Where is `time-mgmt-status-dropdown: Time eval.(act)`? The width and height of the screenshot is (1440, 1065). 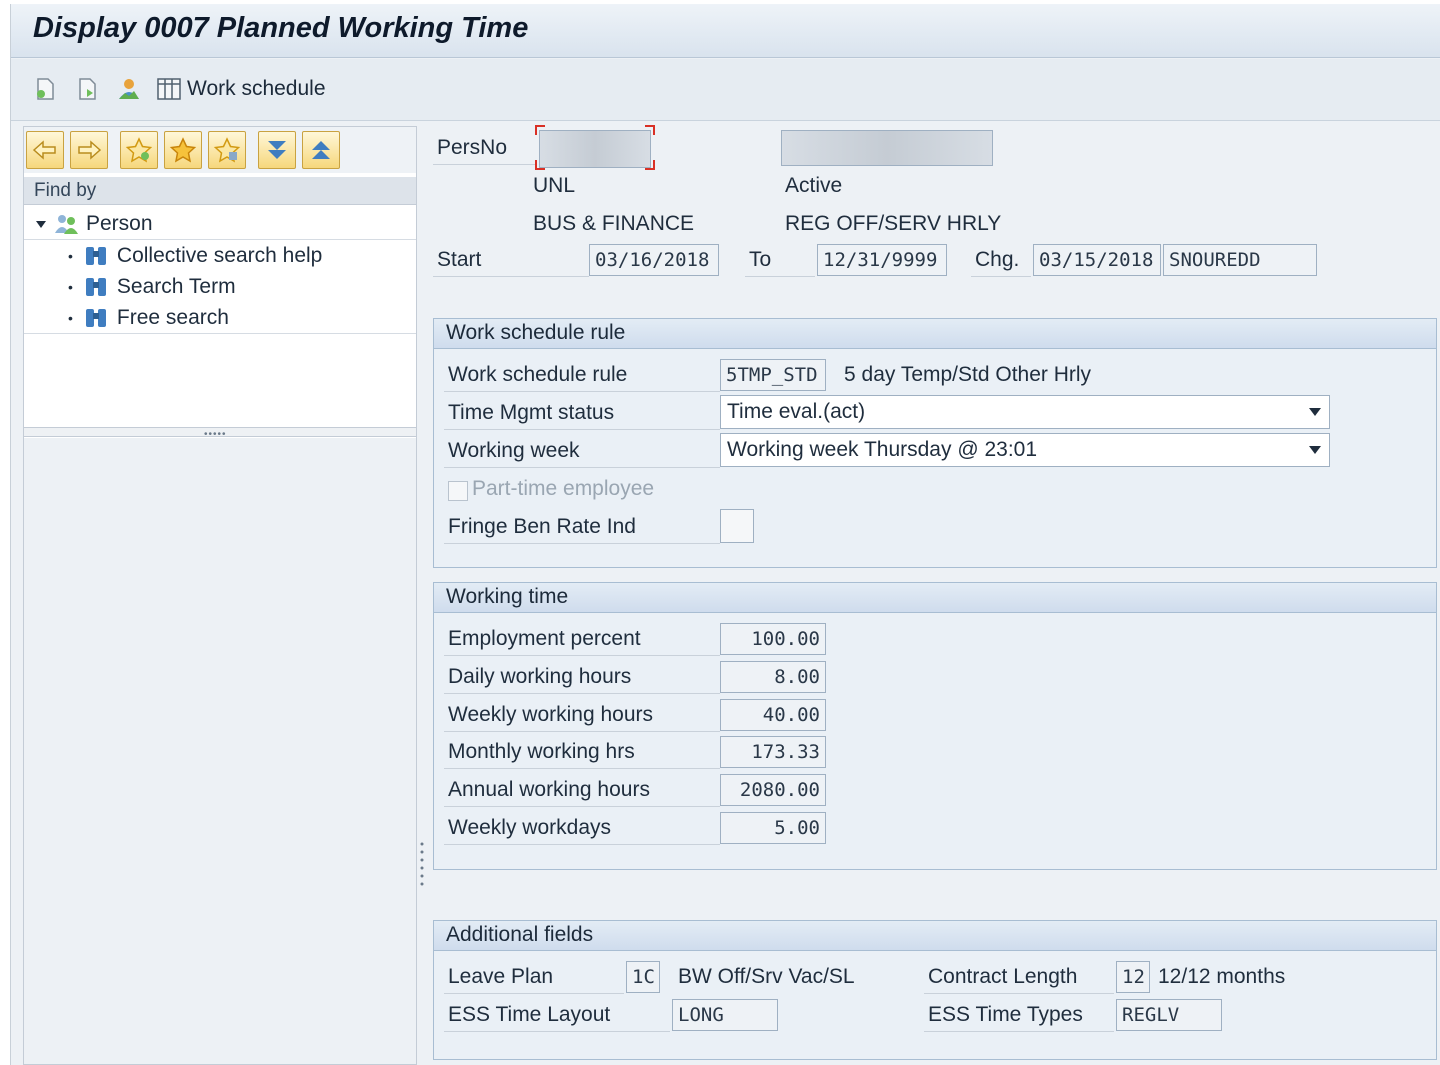 time-mgmt-status-dropdown: Time eval.(act) is located at coordinates (1025, 412).